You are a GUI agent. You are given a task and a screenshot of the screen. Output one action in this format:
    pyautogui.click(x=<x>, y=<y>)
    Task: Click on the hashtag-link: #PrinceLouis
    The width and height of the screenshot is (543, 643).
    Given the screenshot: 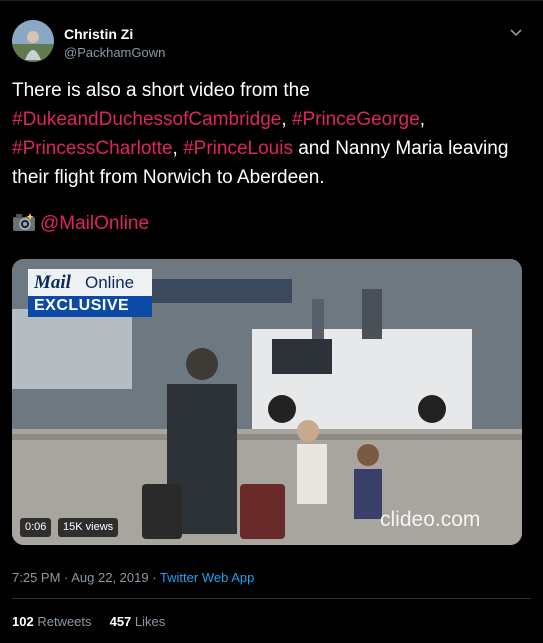 What is the action you would take?
    pyautogui.click(x=238, y=148)
    